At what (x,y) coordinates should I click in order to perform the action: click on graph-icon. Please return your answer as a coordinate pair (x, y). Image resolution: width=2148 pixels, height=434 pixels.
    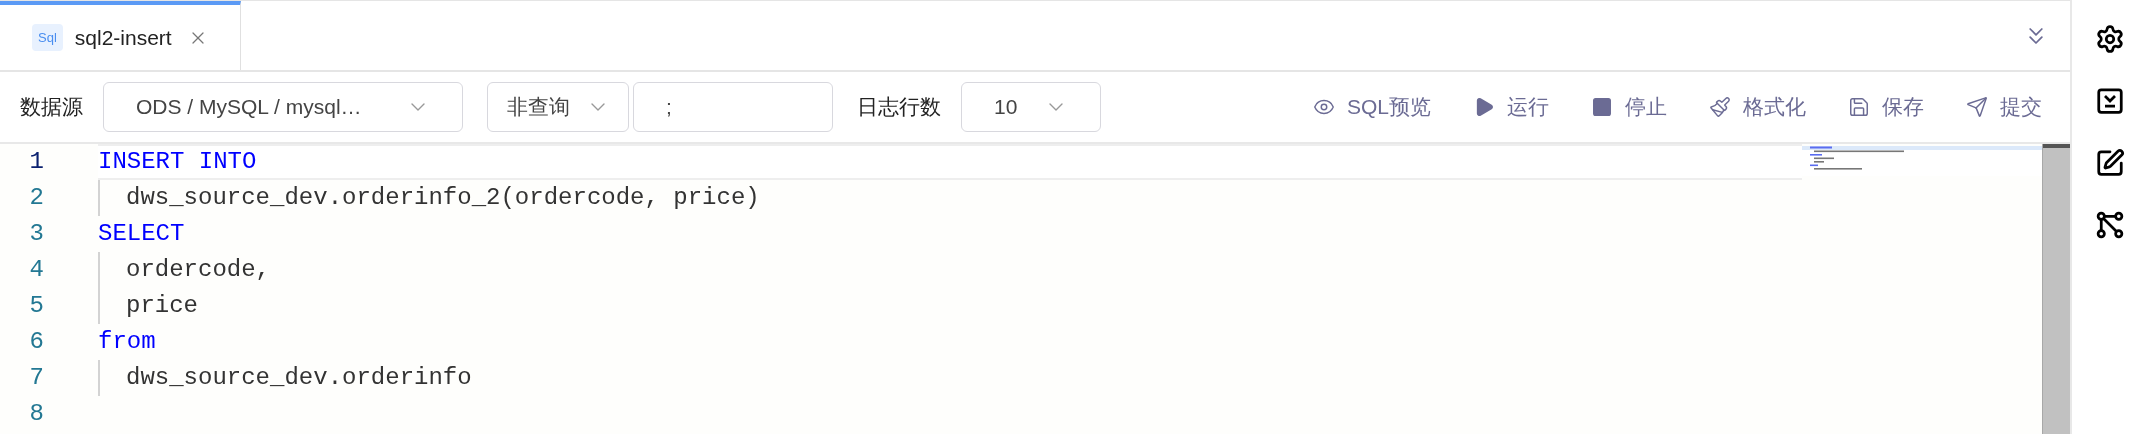
    Looking at the image, I should click on (2110, 225).